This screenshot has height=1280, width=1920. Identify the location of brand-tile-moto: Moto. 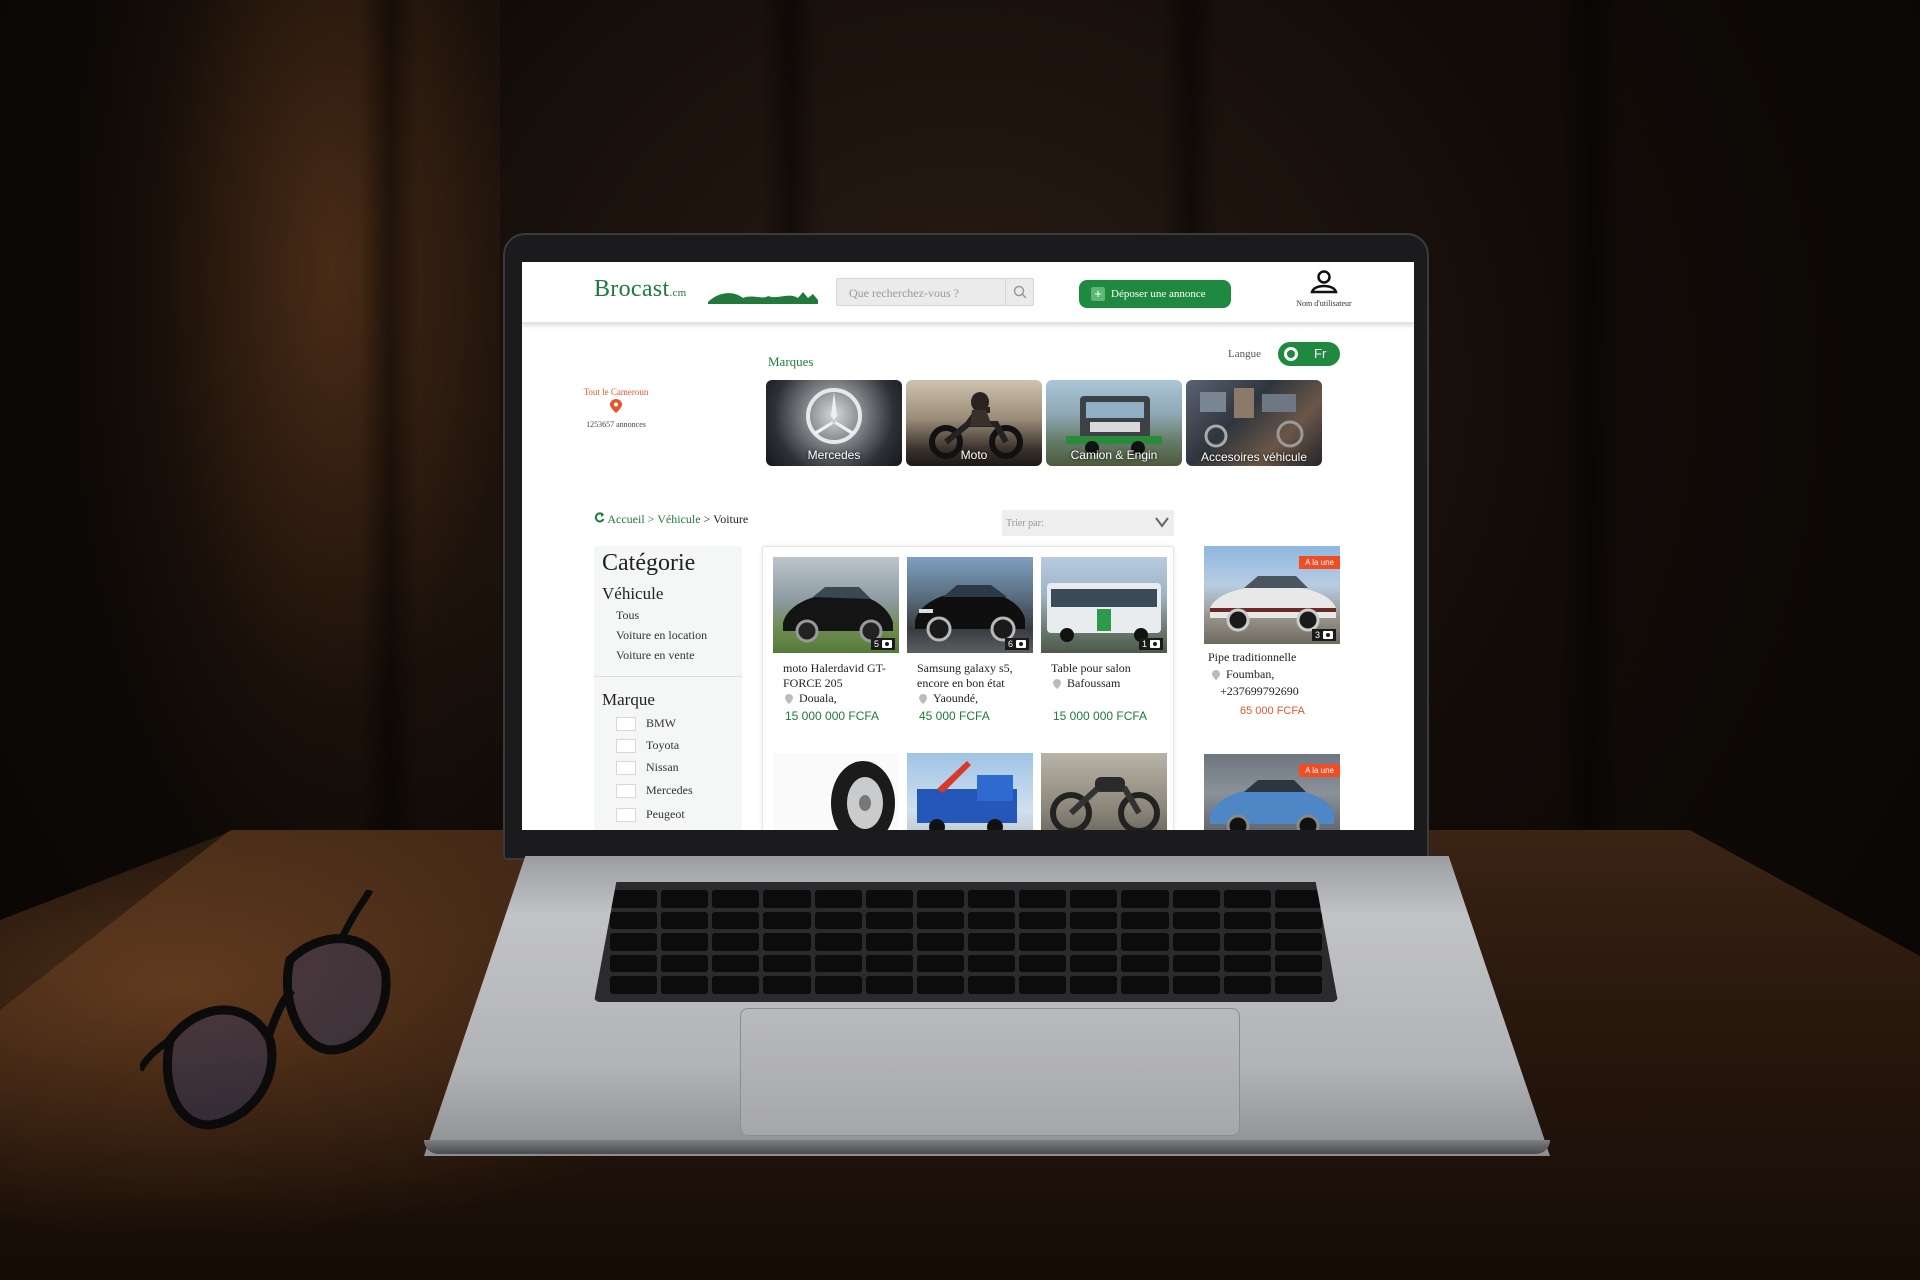
(974, 423).